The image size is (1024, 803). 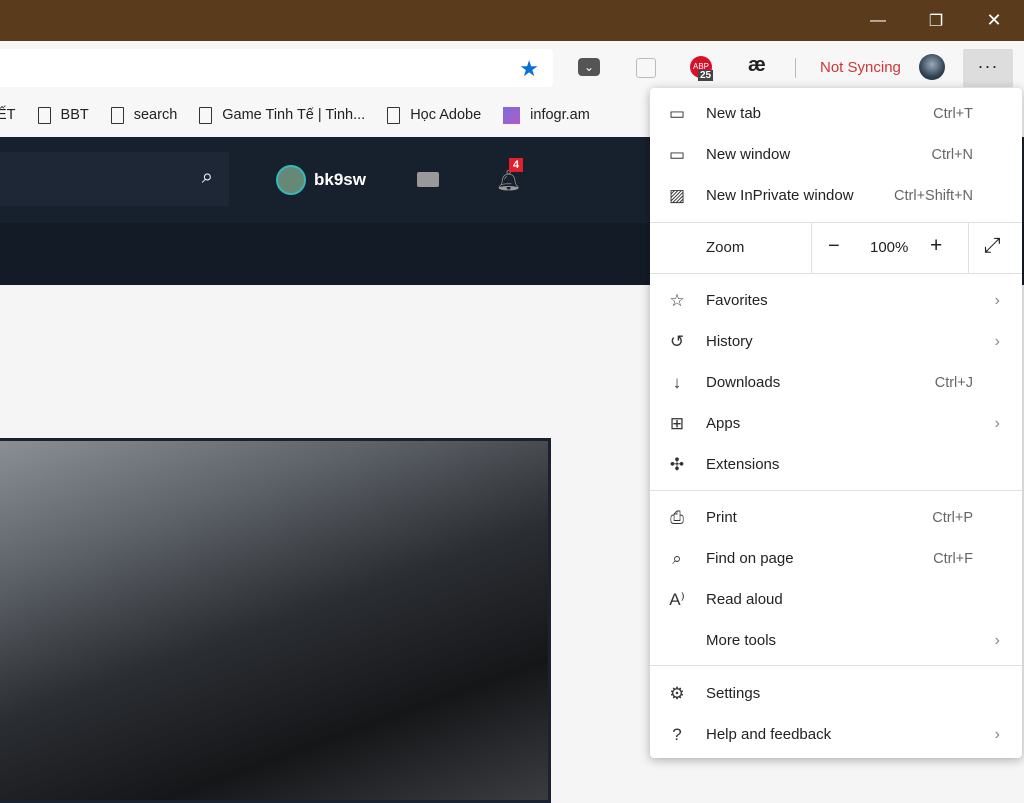 What do you see at coordinates (677, 558) in the screenshot?
I see `find-icon: ⌕` at bounding box center [677, 558].